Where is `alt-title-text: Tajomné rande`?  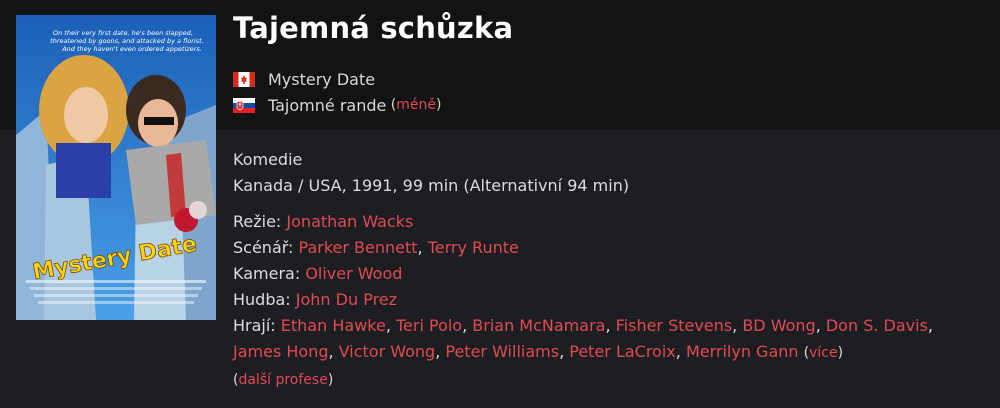
alt-title-text: Tajomné rande is located at coordinates (327, 105).